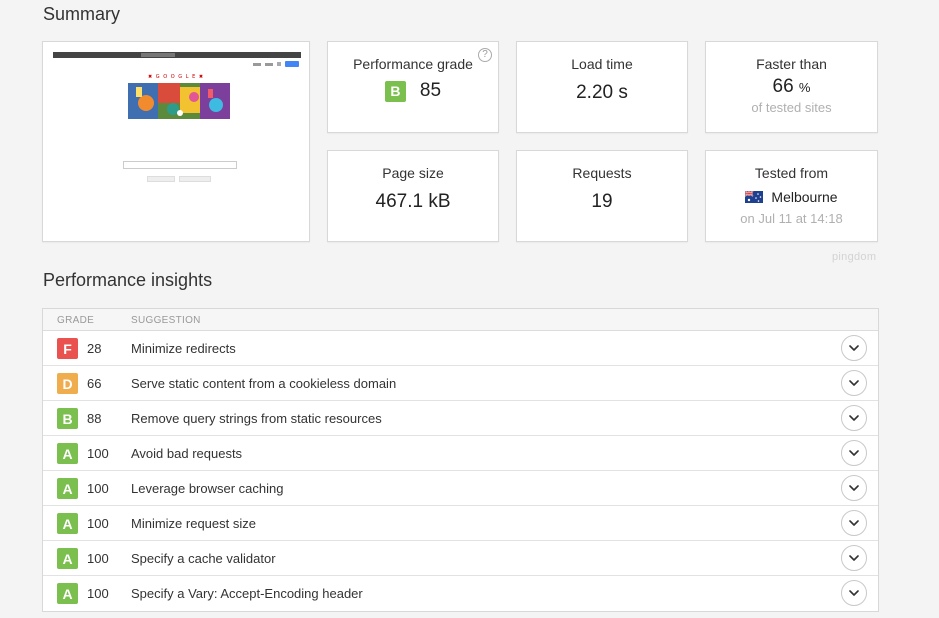 Image resolution: width=939 pixels, height=618 pixels. I want to click on faster-than-card: Faster than 66 % of tested sites, so click(791, 87).